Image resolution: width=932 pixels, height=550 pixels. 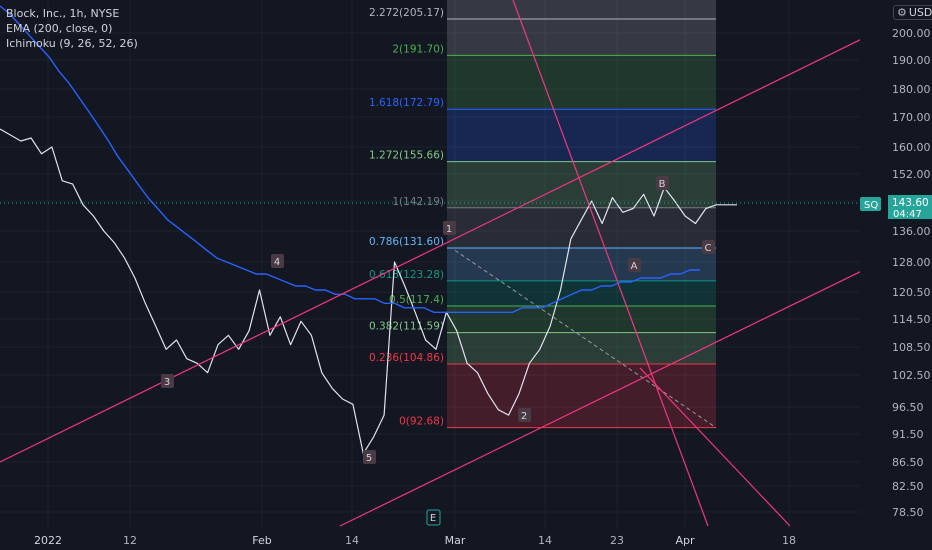 What do you see at coordinates (911, 117) in the screenshot?
I see `price-tick-label: 170.00` at bounding box center [911, 117].